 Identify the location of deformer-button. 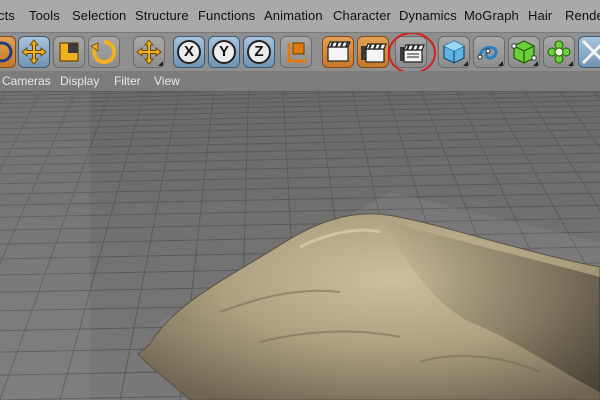
(589, 52).